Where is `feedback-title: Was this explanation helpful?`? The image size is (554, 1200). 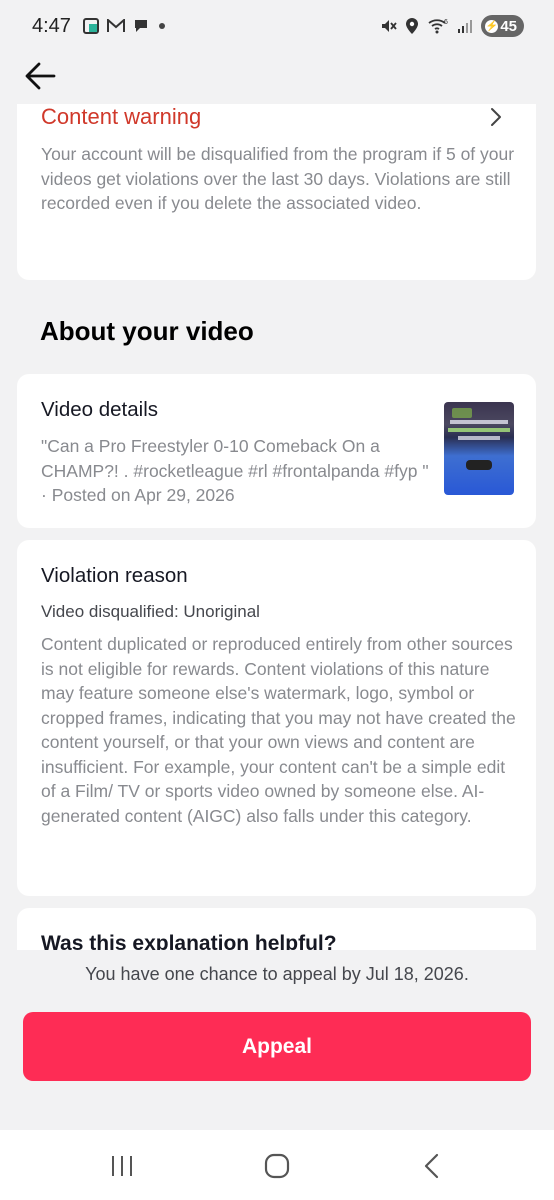
feedback-title: Was this explanation helpful? is located at coordinates (189, 941).